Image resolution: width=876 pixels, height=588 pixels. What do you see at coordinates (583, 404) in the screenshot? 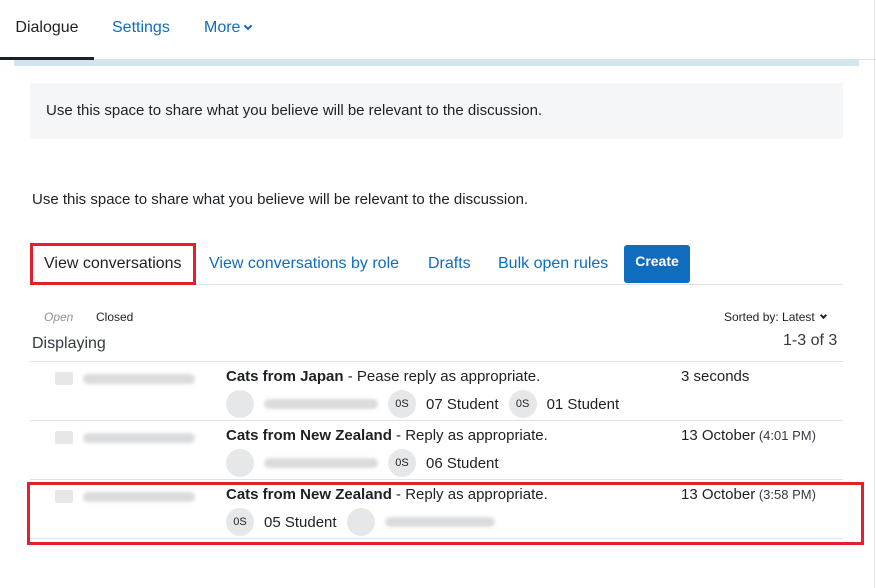
I see `participant-name: 01 Student` at bounding box center [583, 404].